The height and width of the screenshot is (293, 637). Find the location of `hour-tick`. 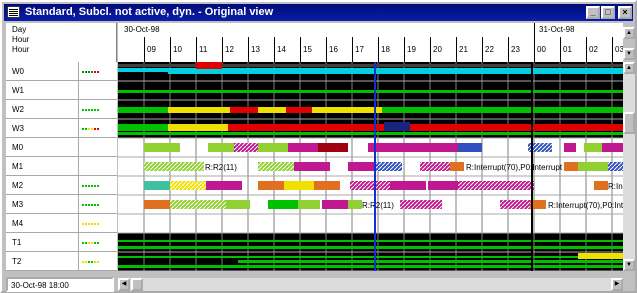

hour-tick is located at coordinates (274, 49).